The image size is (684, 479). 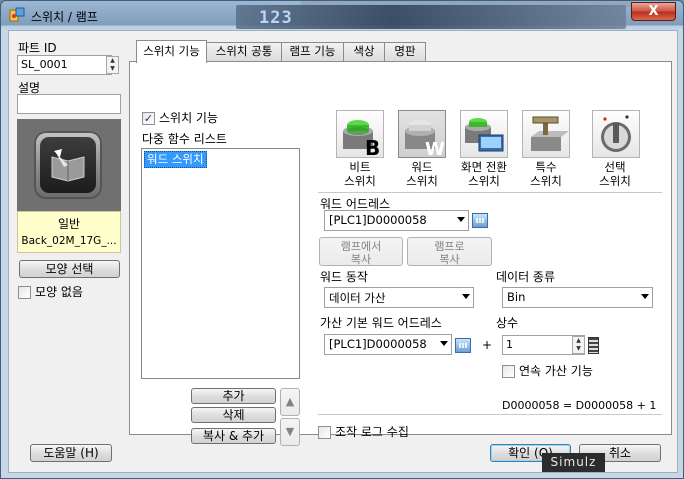 What do you see at coordinates (69, 224) in the screenshot?
I see `shape-name: 일반` at bounding box center [69, 224].